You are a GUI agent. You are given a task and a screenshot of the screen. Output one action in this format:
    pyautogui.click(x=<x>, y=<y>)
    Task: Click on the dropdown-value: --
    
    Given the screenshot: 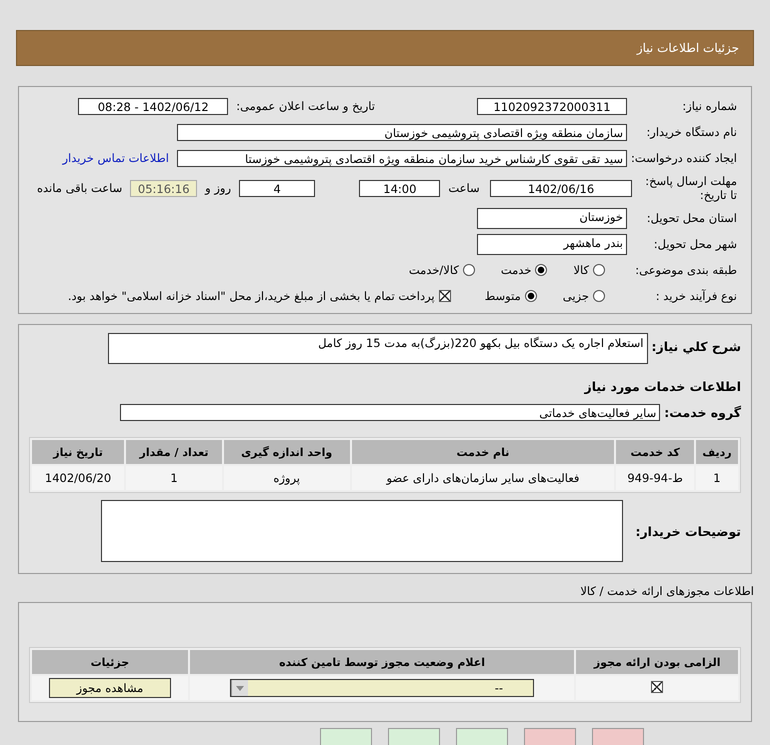 What is the action you would take?
    pyautogui.click(x=499, y=688)
    